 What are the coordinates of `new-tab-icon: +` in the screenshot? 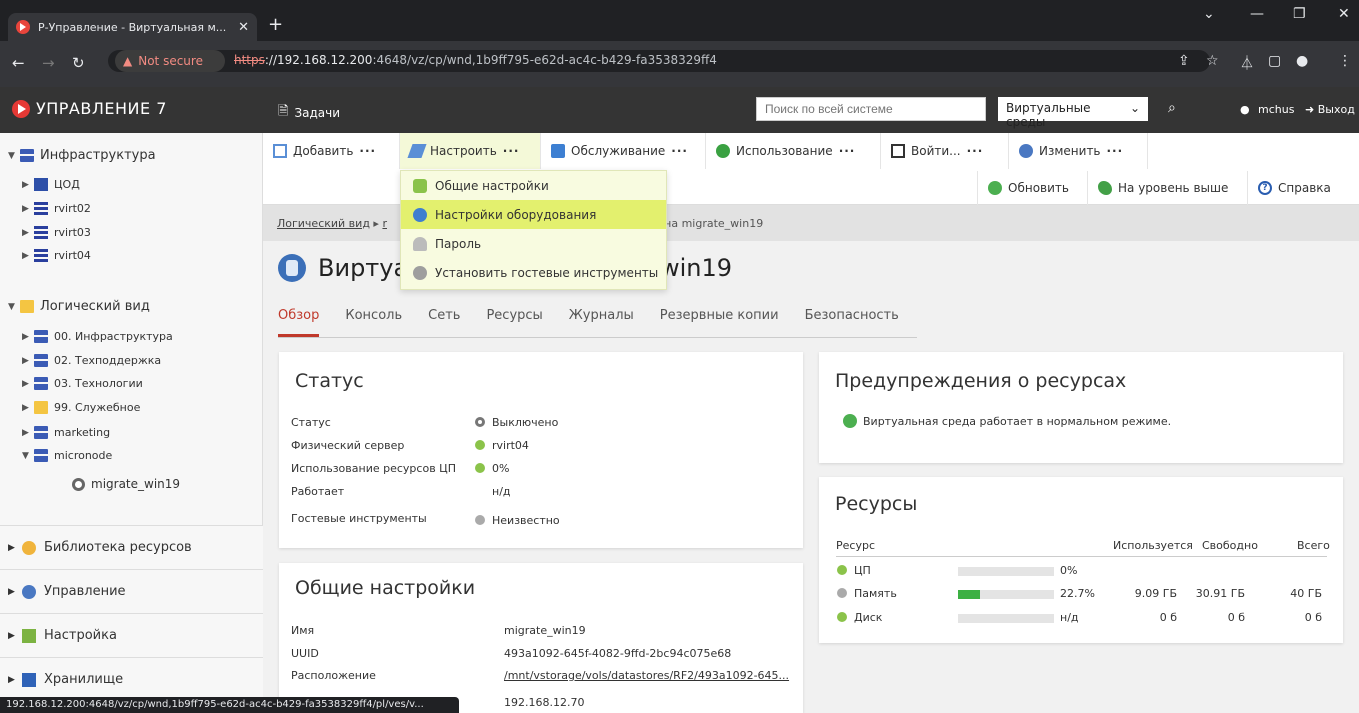 It's located at (275, 24).